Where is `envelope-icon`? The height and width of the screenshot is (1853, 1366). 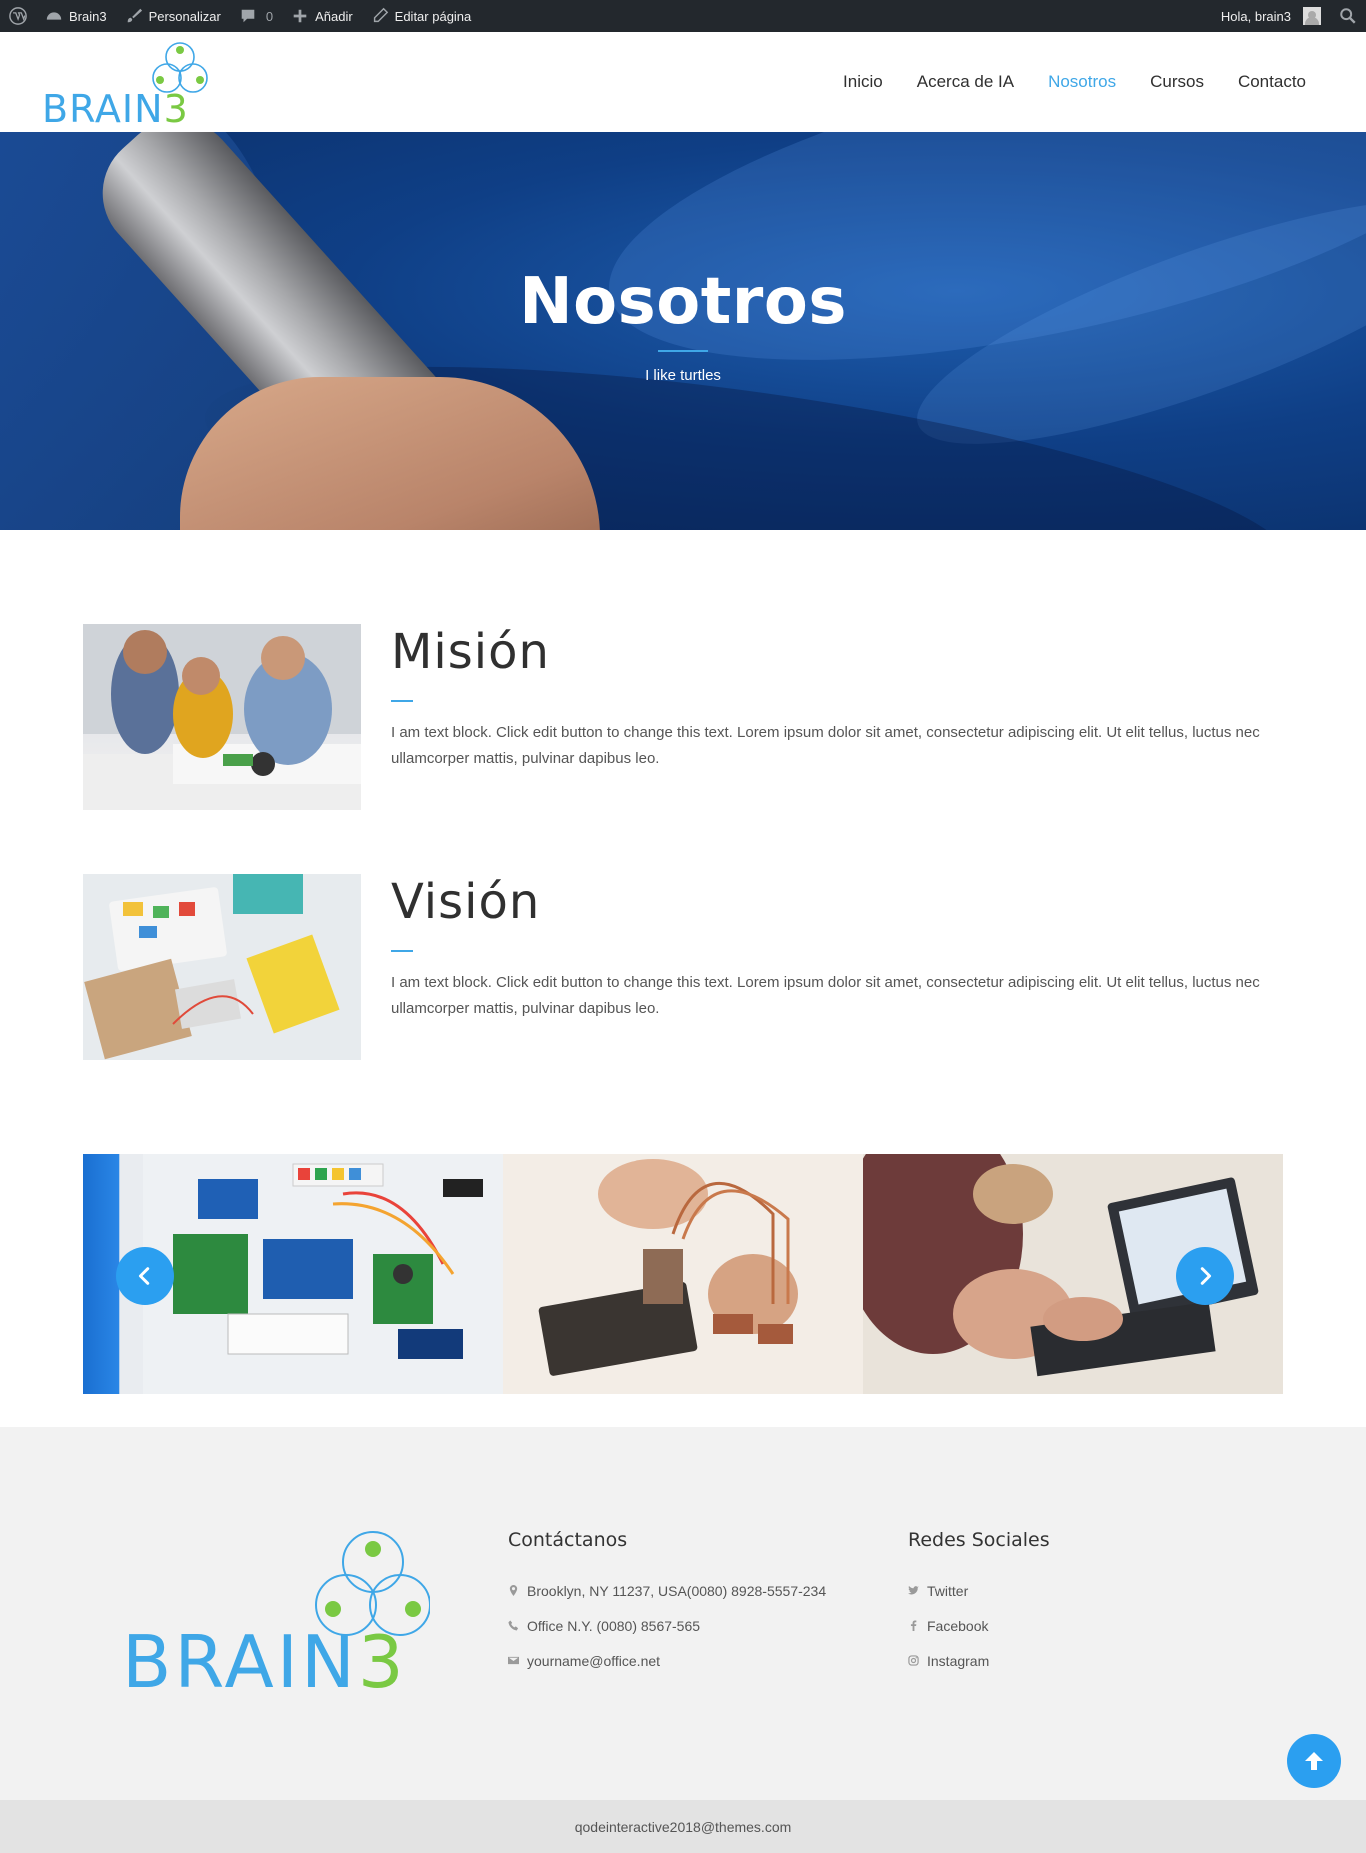 envelope-icon is located at coordinates (513, 1660).